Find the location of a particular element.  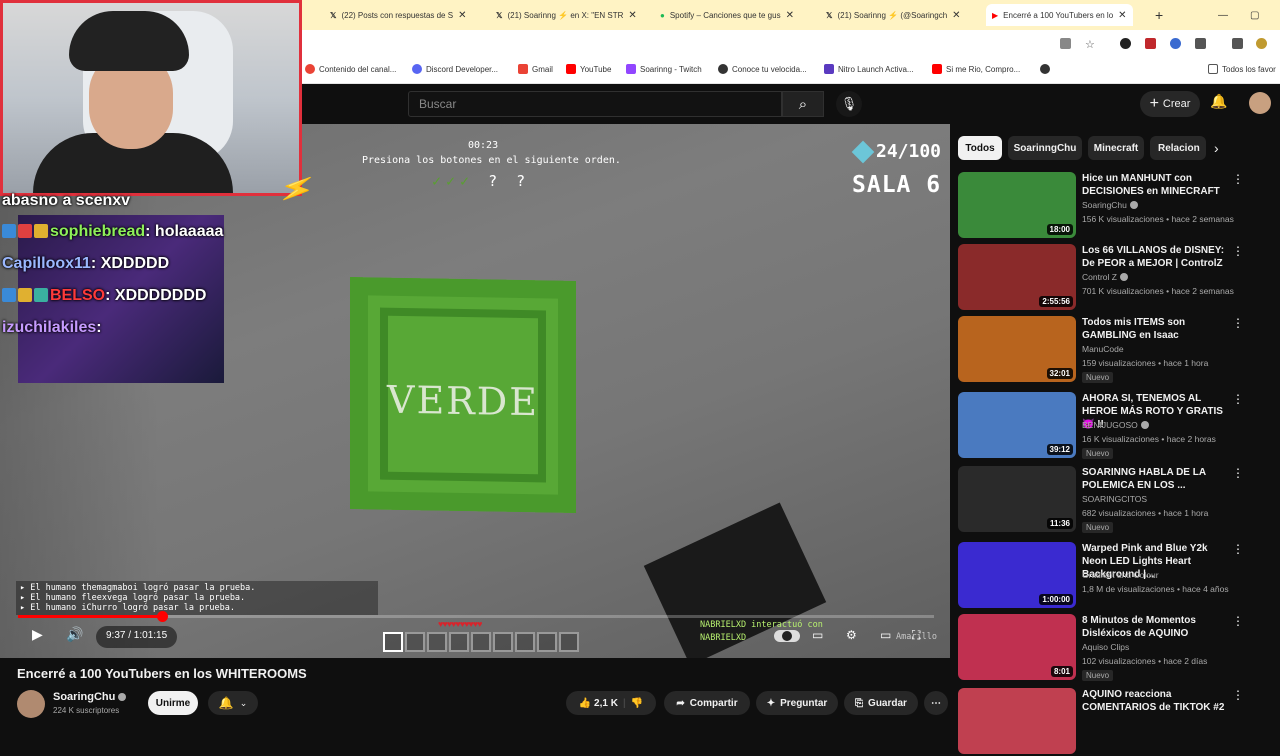

voice-search-button: 🎙 is located at coordinates (849, 104).